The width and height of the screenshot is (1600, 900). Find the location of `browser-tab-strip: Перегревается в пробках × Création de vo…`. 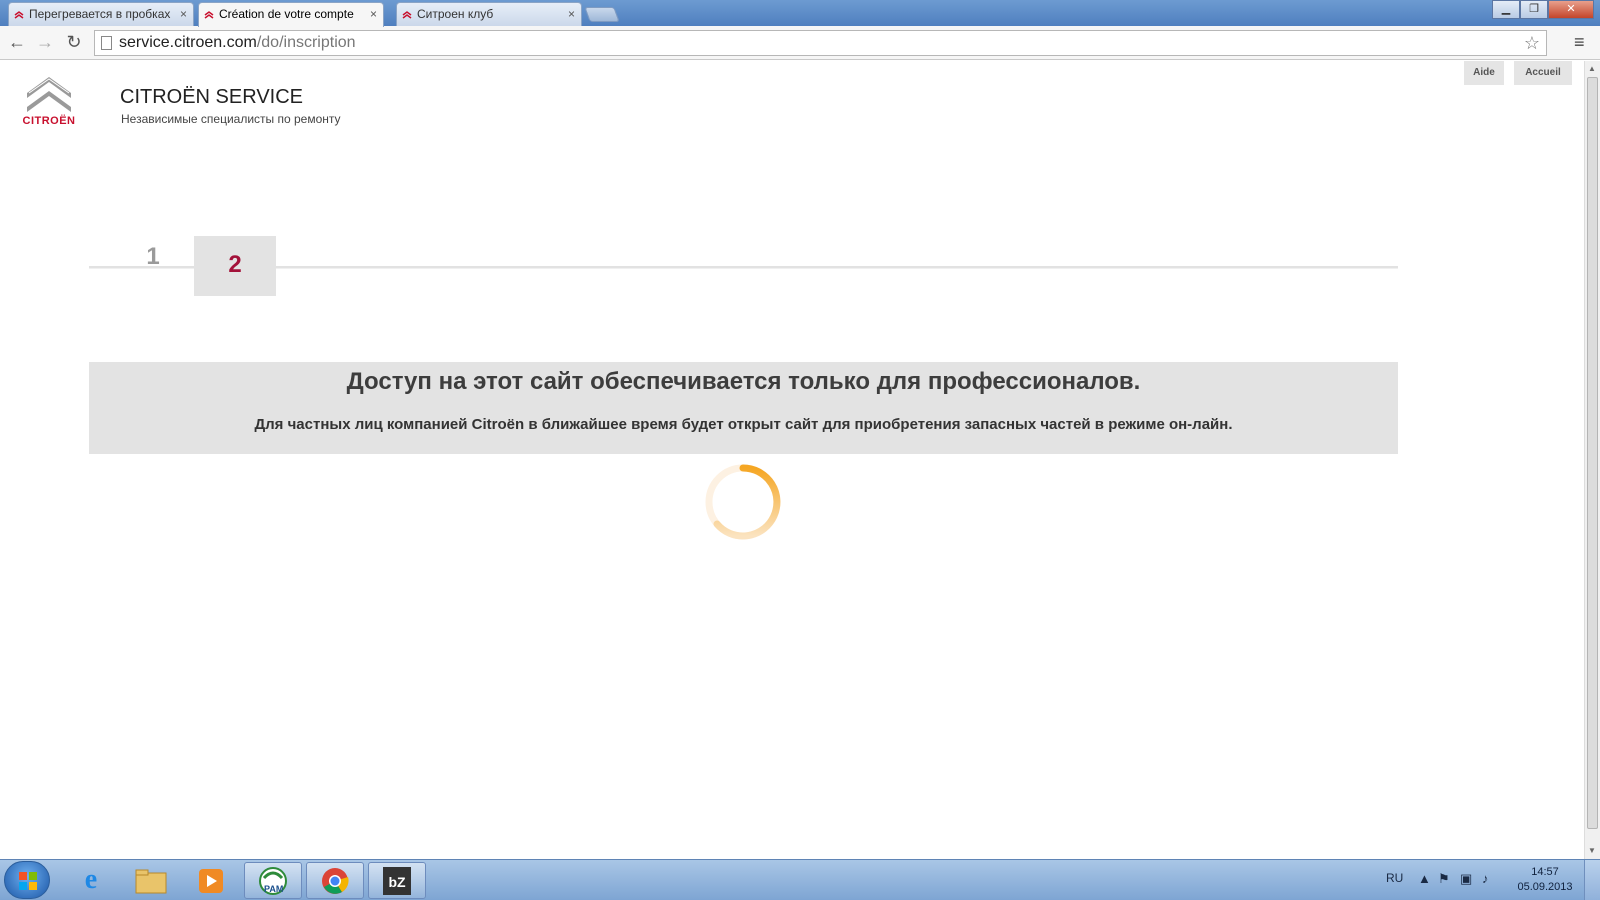

browser-tab-strip: Перегревается в пробках × Création de vo… is located at coordinates (800, 13).